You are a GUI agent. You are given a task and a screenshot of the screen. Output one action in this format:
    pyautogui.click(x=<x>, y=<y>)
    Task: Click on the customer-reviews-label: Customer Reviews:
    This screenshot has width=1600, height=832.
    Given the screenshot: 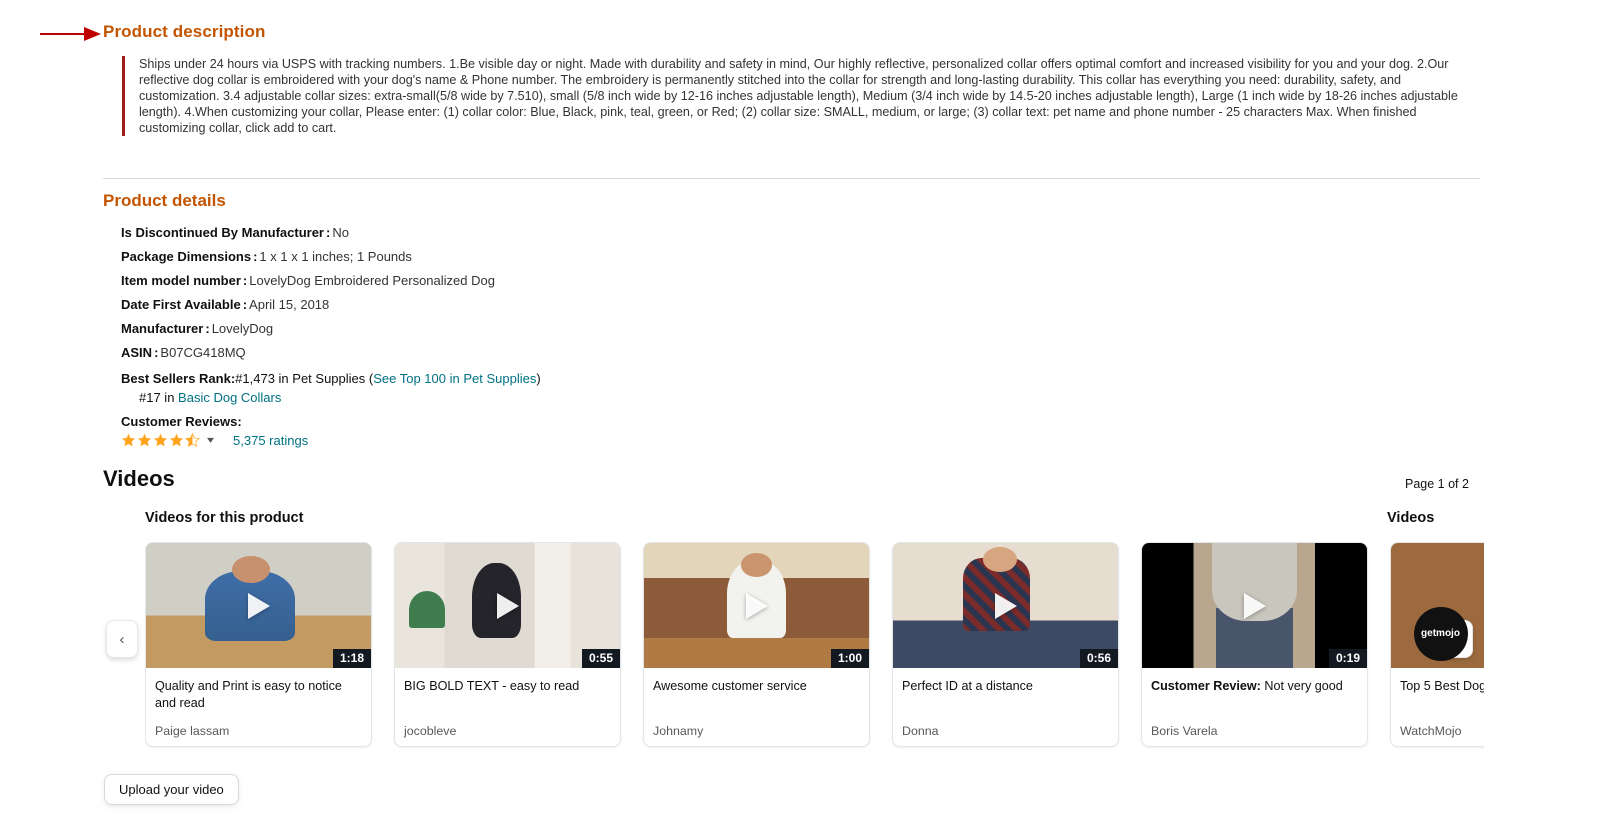 What is the action you would take?
    pyautogui.click(x=181, y=421)
    